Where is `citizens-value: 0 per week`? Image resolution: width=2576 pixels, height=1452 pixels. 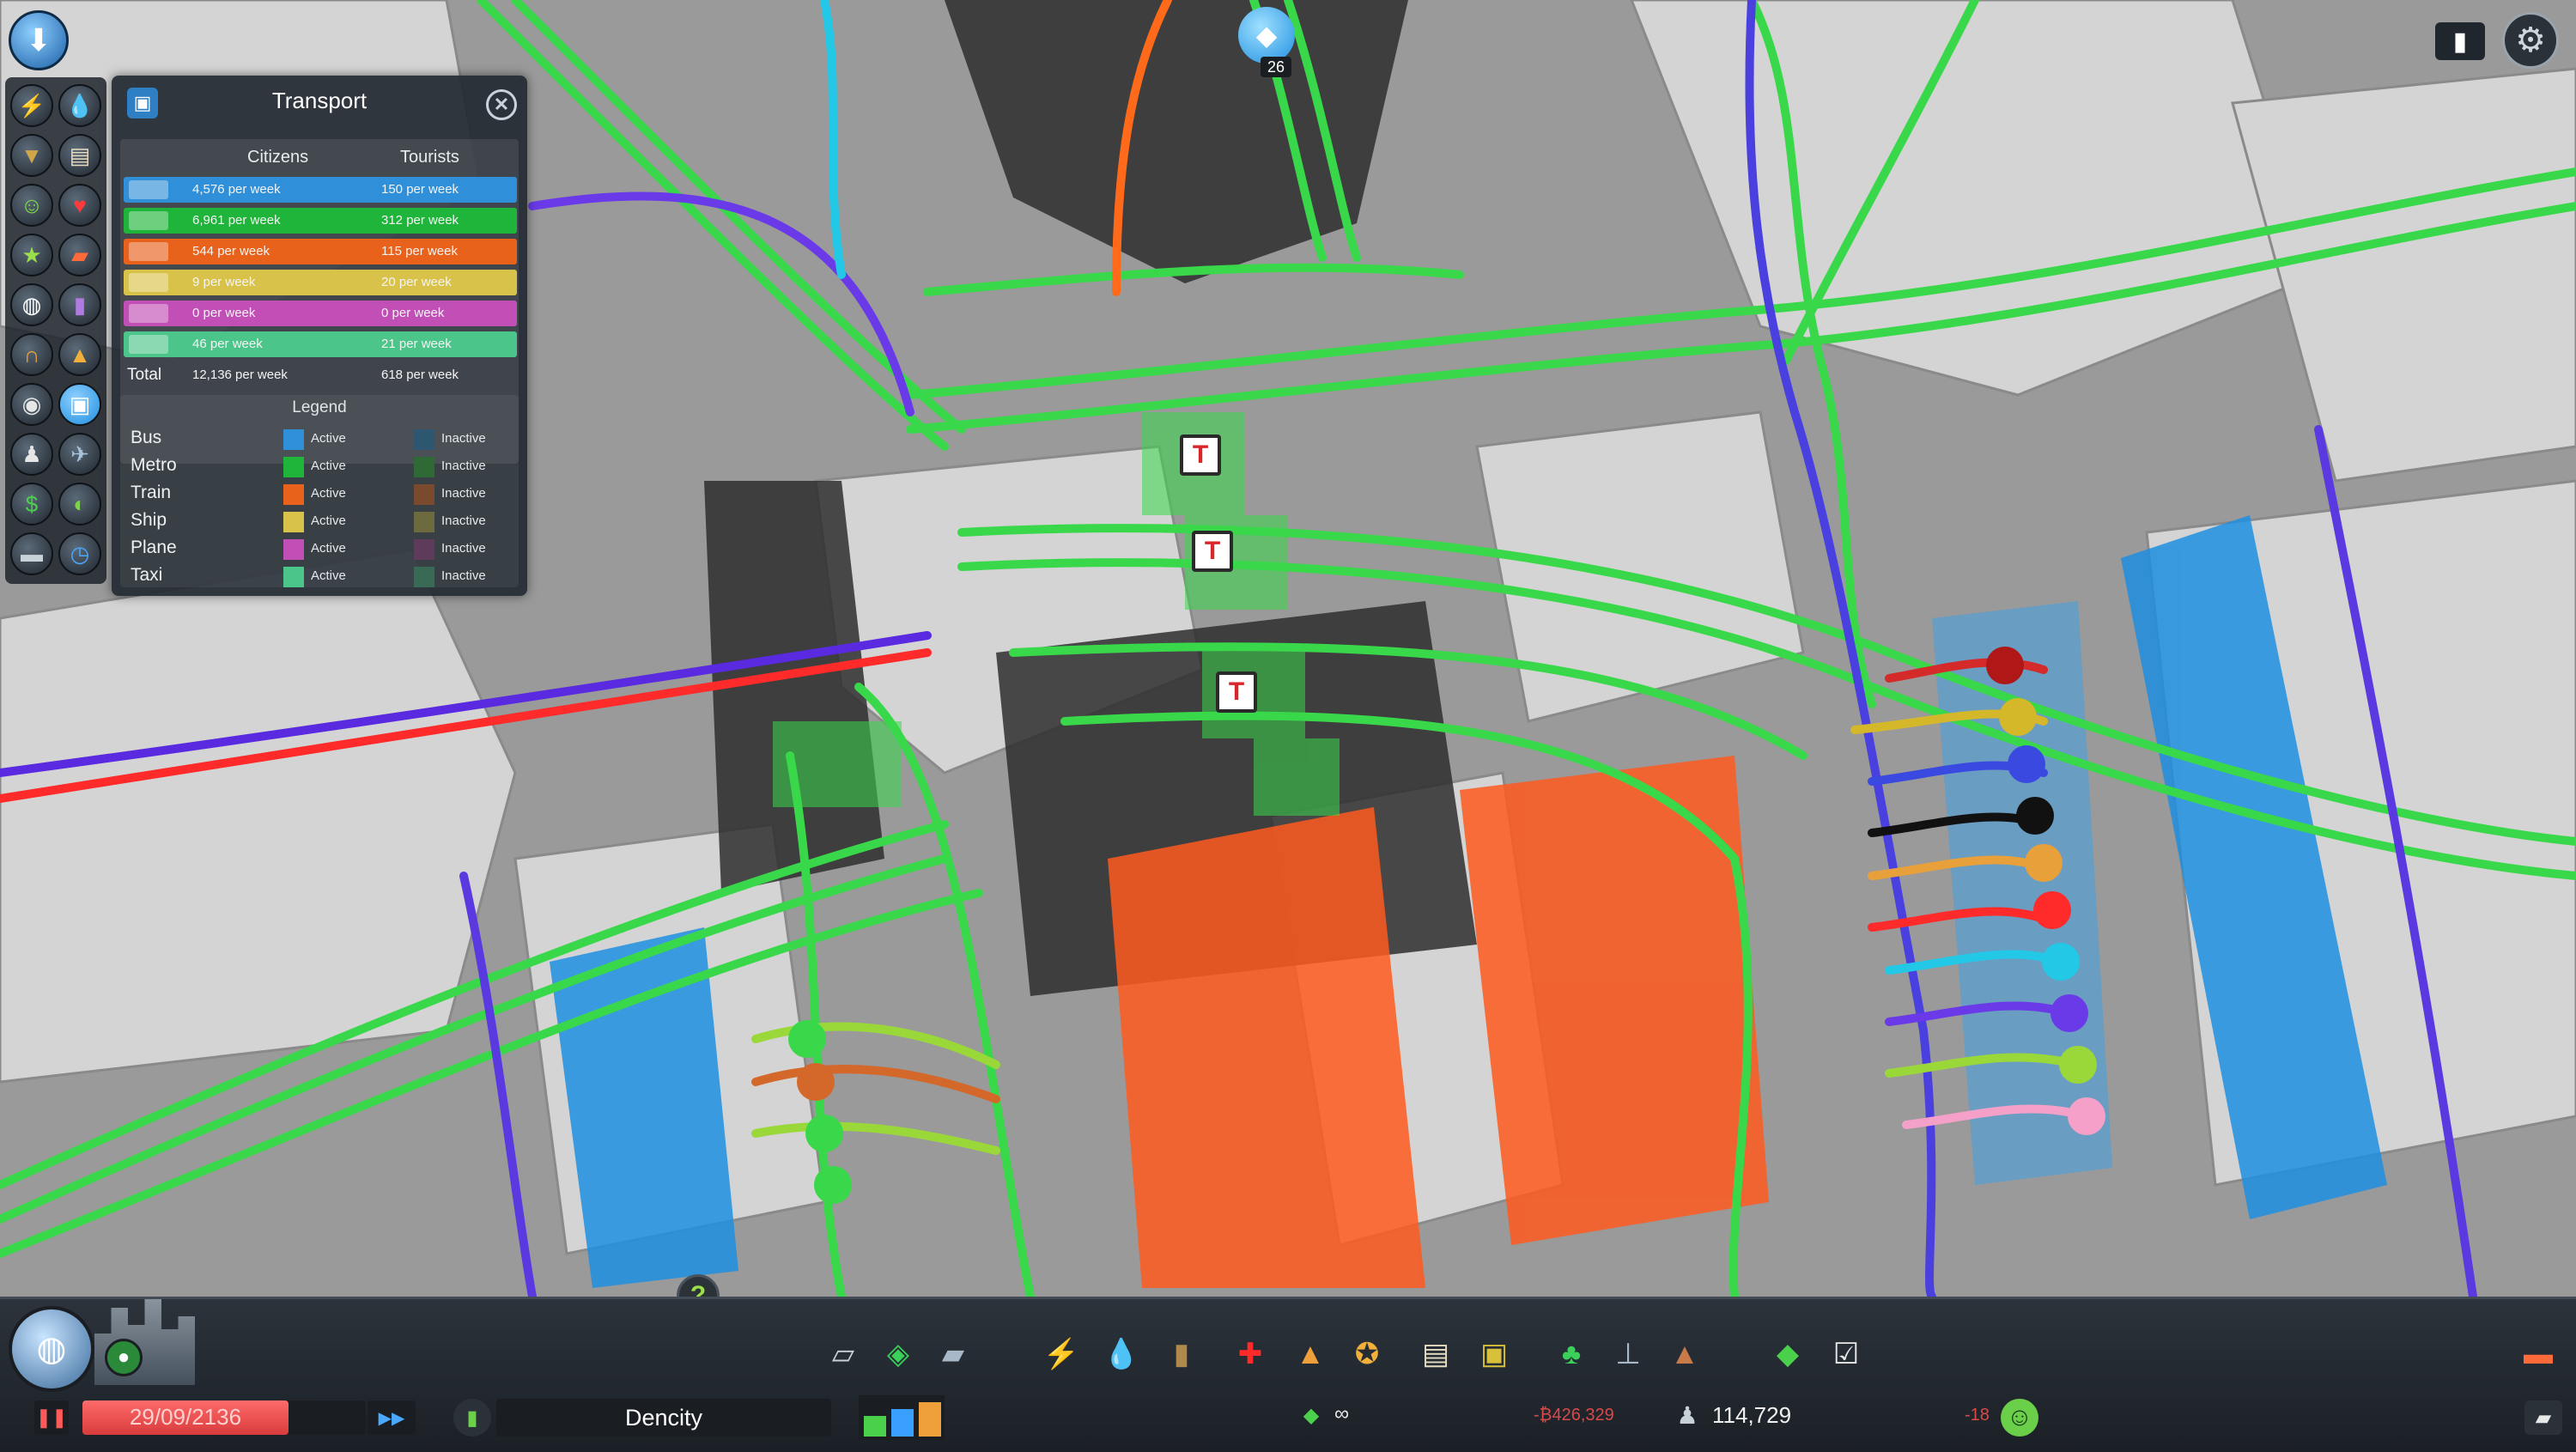 citizens-value: 0 per week is located at coordinates (224, 313).